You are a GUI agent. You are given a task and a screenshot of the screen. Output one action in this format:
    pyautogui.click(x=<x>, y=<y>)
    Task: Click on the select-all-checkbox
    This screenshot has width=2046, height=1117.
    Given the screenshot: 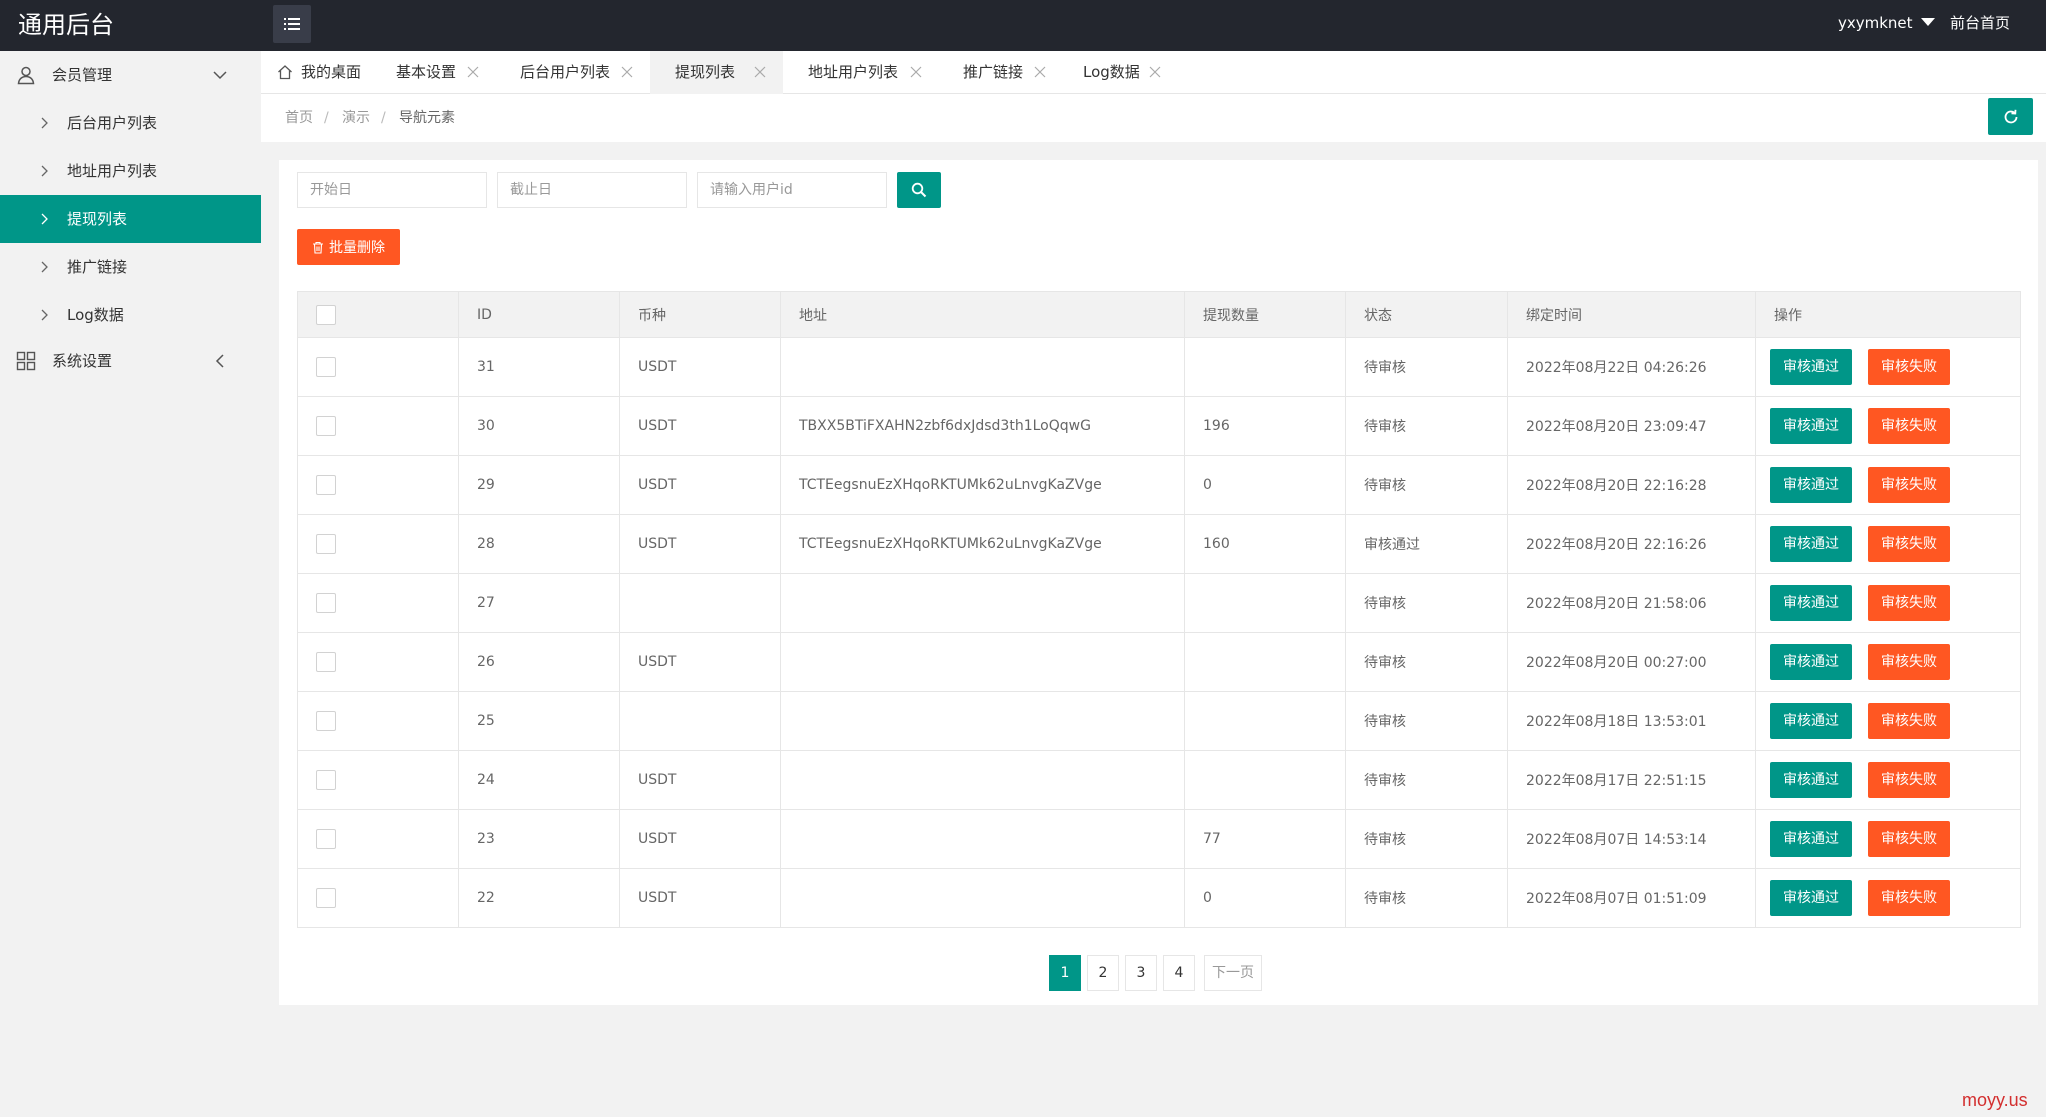 What is the action you would take?
    pyautogui.click(x=326, y=314)
    